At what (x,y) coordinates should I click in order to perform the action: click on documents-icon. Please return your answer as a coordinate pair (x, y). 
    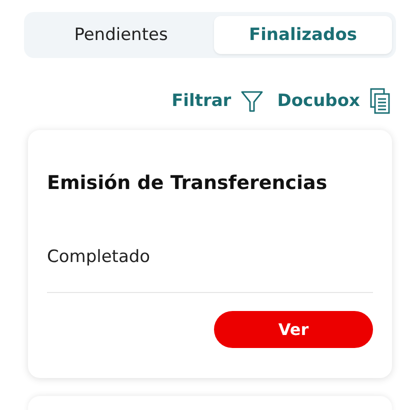
    Looking at the image, I should click on (380, 101).